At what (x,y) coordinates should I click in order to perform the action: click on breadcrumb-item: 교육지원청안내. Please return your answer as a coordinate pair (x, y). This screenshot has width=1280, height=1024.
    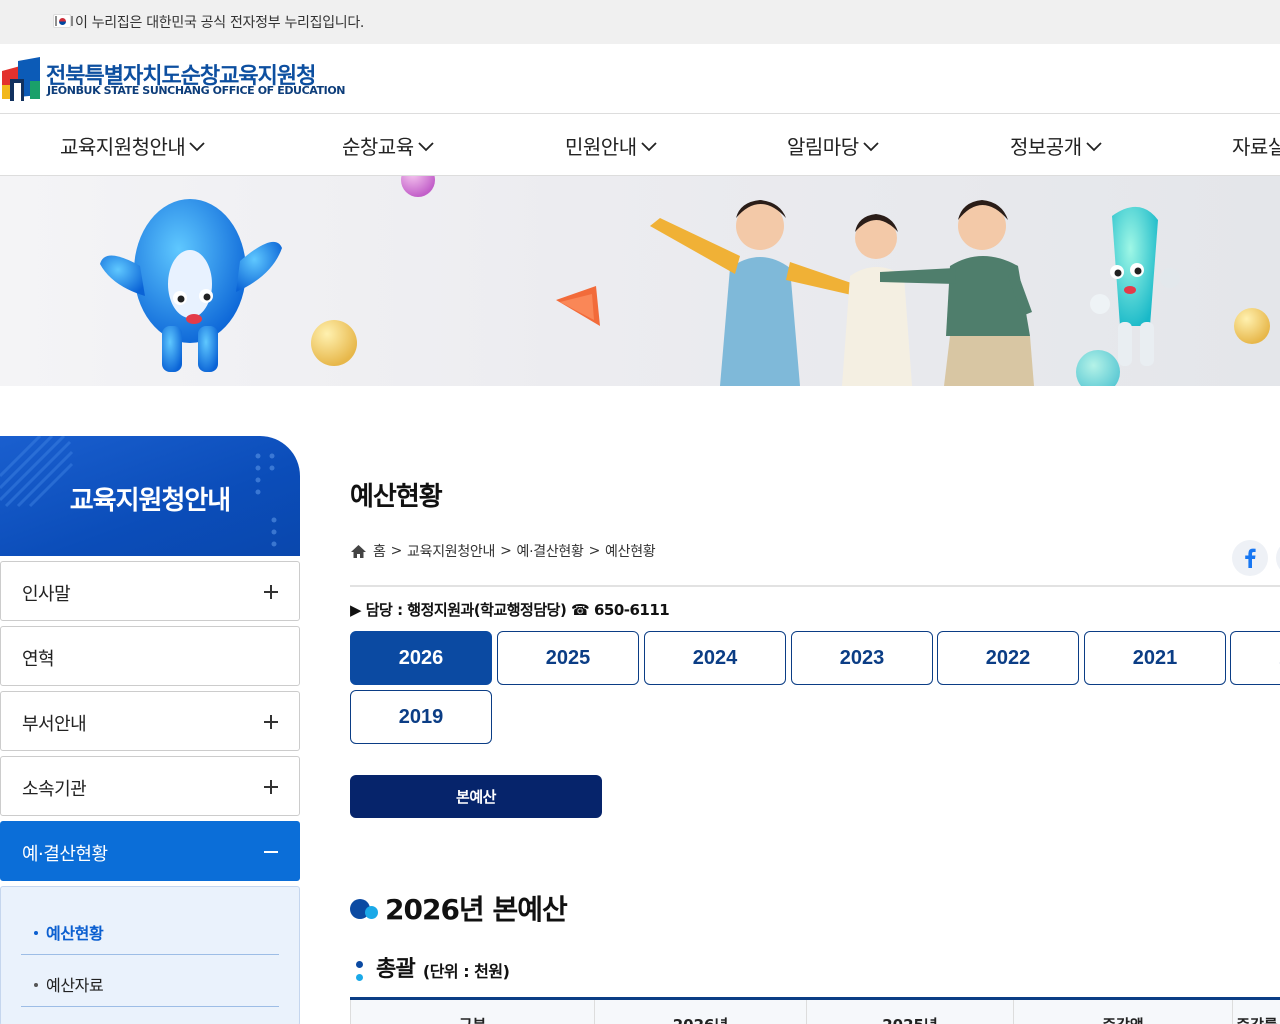
    Looking at the image, I should click on (451, 551).